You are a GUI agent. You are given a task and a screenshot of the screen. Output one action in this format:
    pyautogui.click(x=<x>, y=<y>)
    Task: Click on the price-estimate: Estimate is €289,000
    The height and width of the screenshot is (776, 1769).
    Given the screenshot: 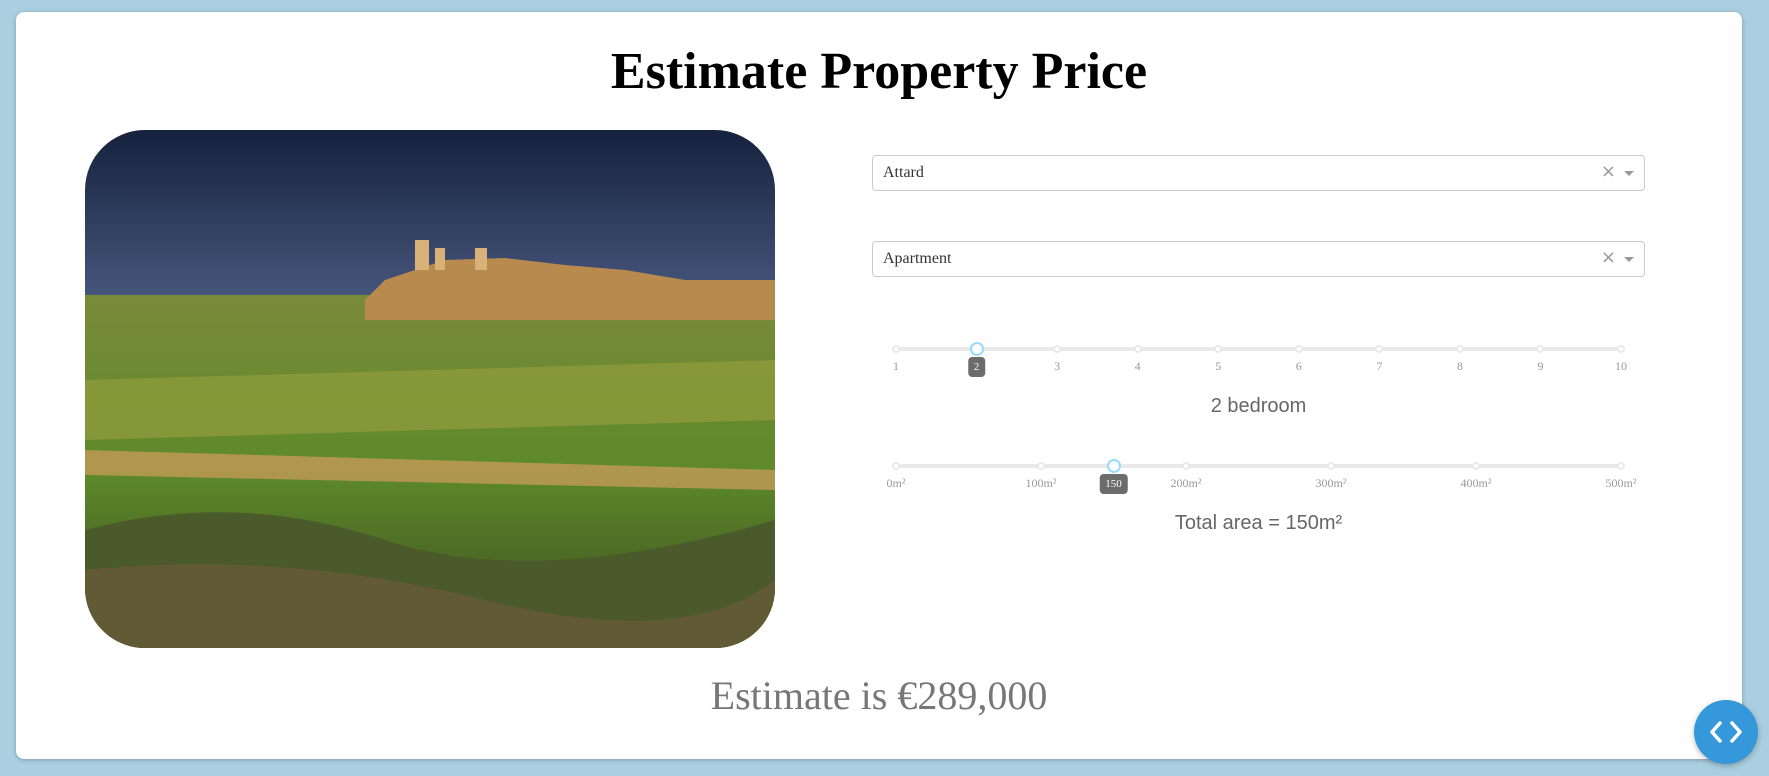 What is the action you would take?
    pyautogui.click(x=879, y=695)
    